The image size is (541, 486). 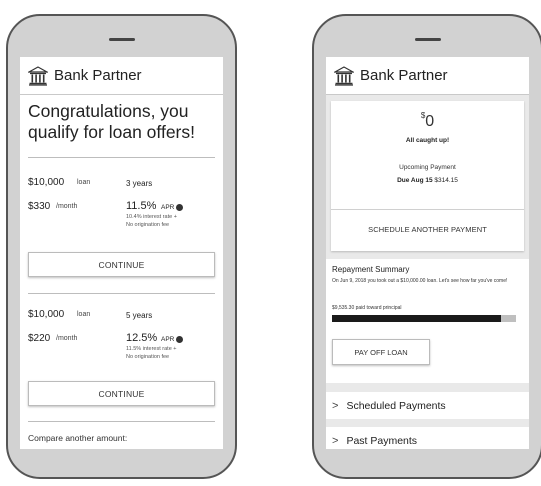 What do you see at coordinates (427, 167) in the screenshot?
I see `upcoming-payment-label: Upcoming Payment` at bounding box center [427, 167].